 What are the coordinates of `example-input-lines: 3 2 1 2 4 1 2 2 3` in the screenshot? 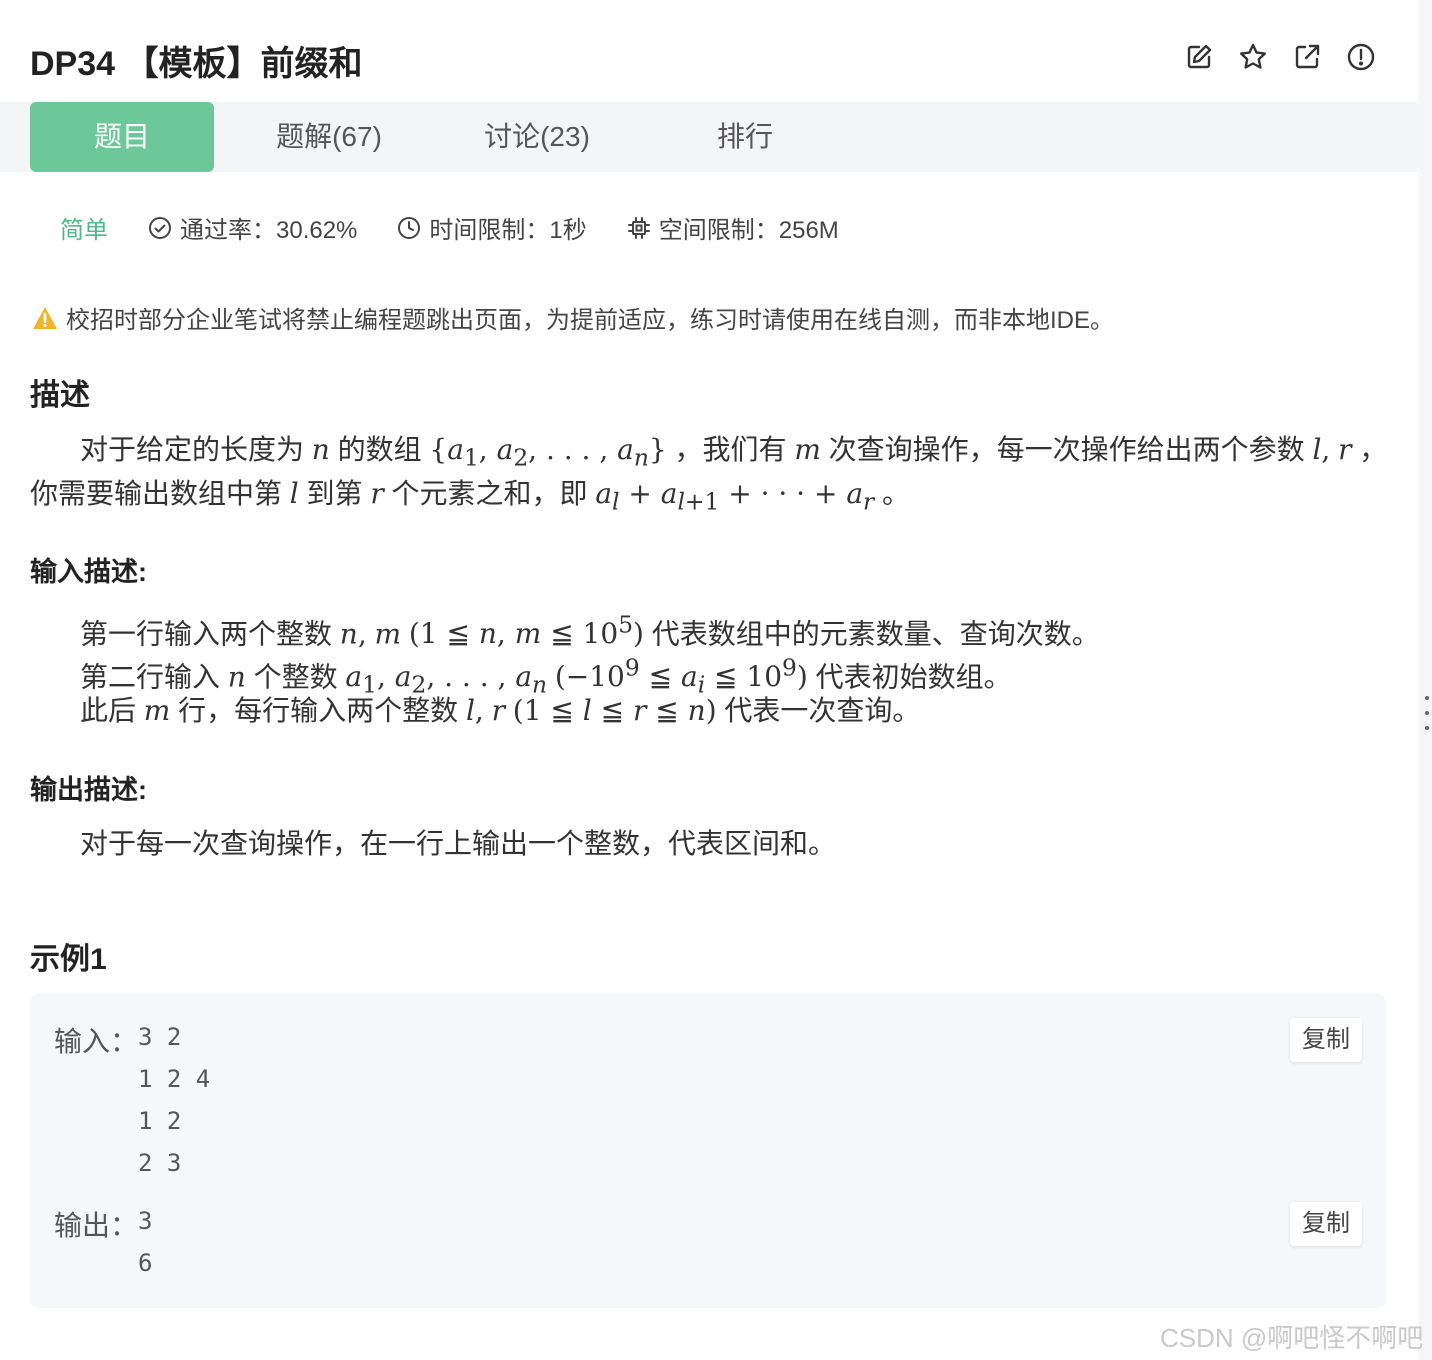 It's located at (174, 1100).